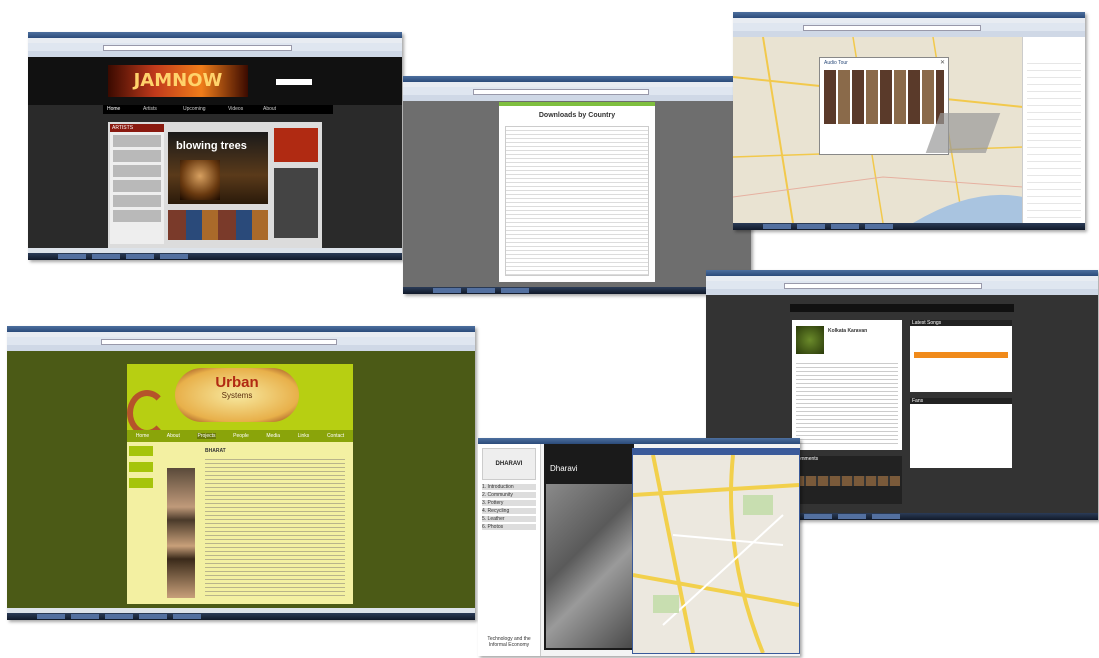 This screenshot has height=658, width=1099. Describe the element at coordinates (509, 495) in the screenshot. I see `sidebar-item: 2. Community` at that location.